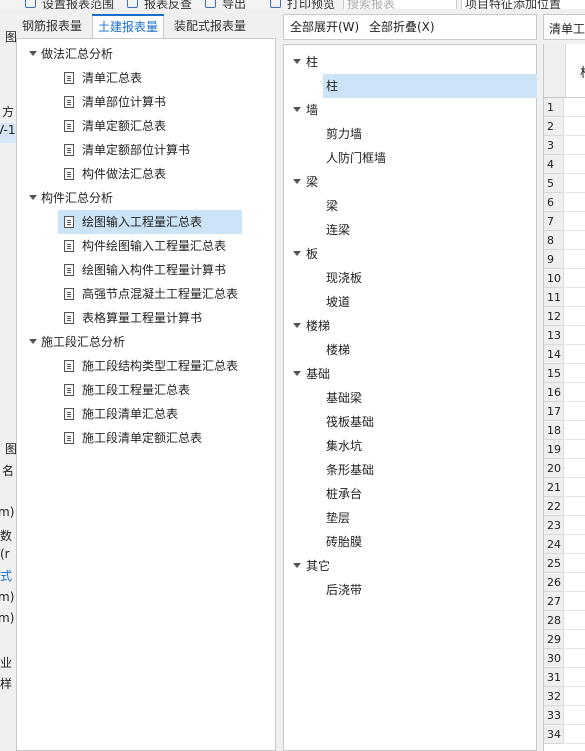 This screenshot has height=751, width=585. Describe the element at coordinates (130, 414) in the screenshot. I see `report-item: 施工段清单汇总表` at that location.